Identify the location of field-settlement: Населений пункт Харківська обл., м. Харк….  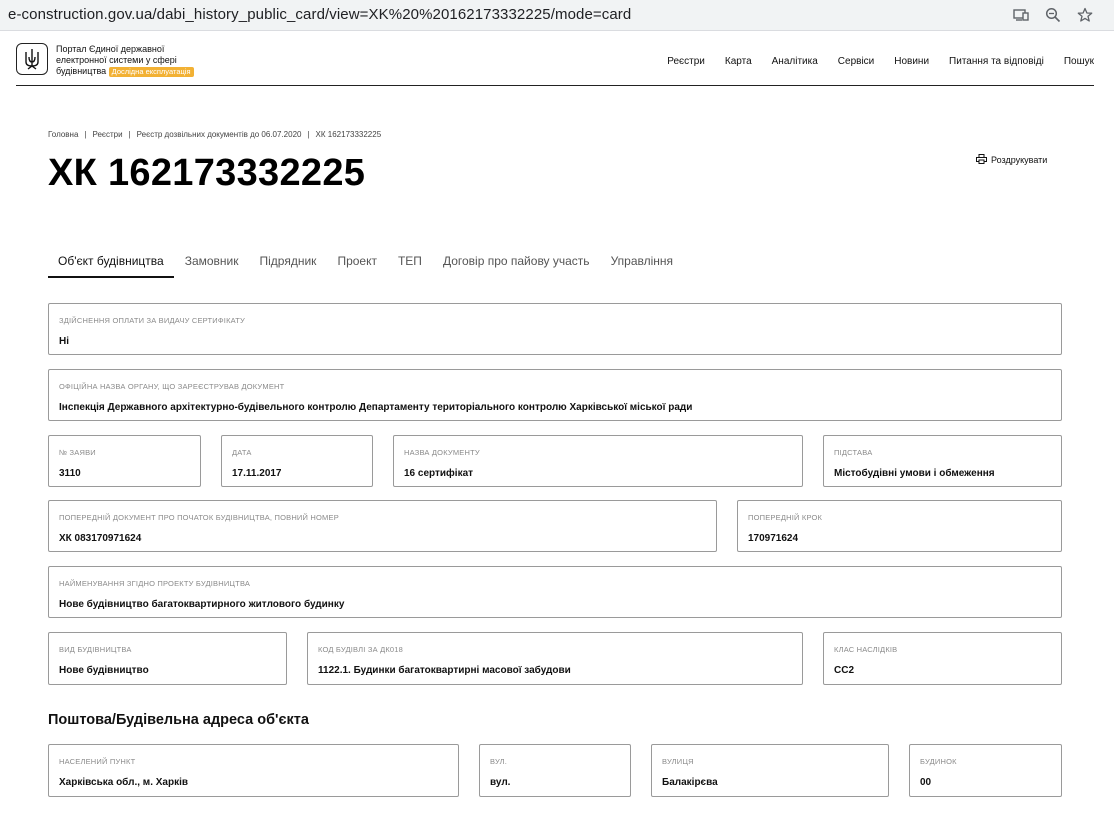
(253, 770).